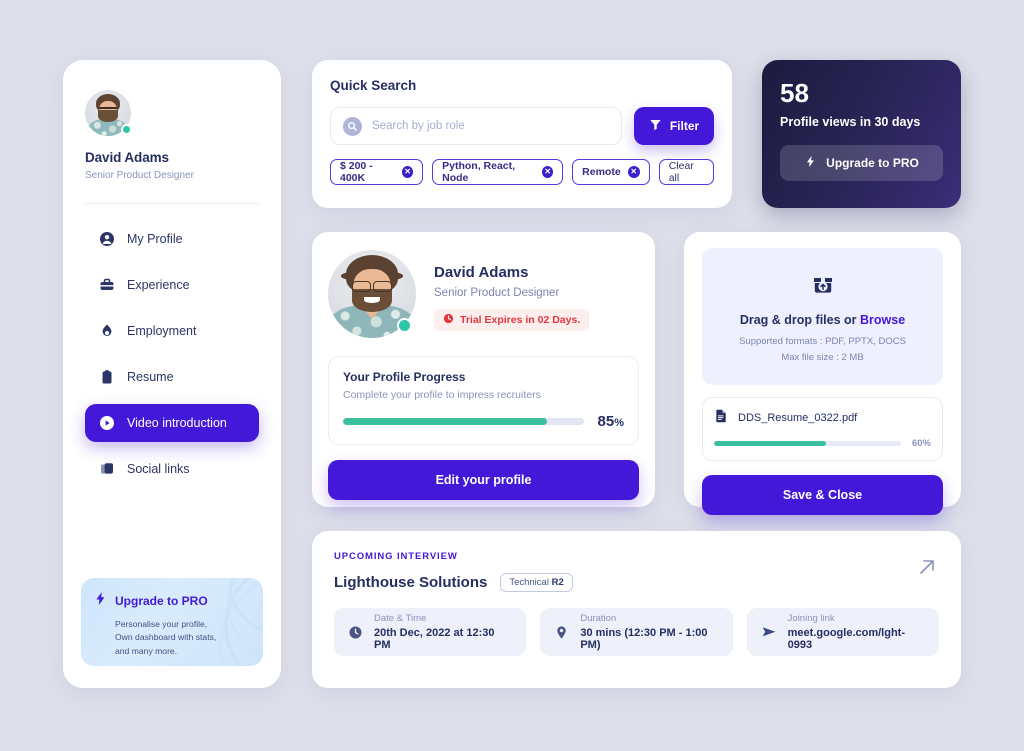 The height and width of the screenshot is (751, 1024). What do you see at coordinates (684, 126) in the screenshot?
I see `filter-button-label: Filter` at bounding box center [684, 126].